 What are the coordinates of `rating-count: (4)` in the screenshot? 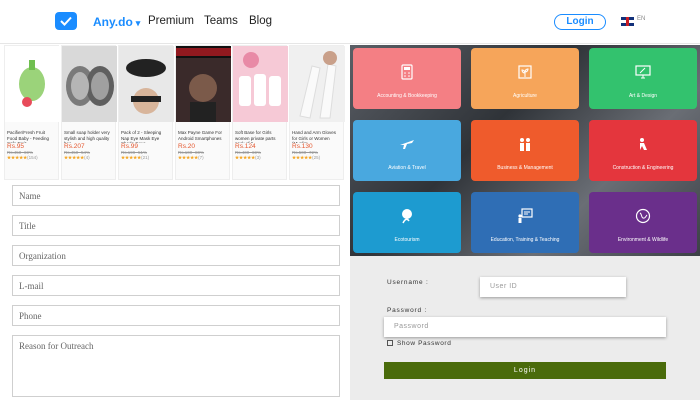 It's located at (87, 157).